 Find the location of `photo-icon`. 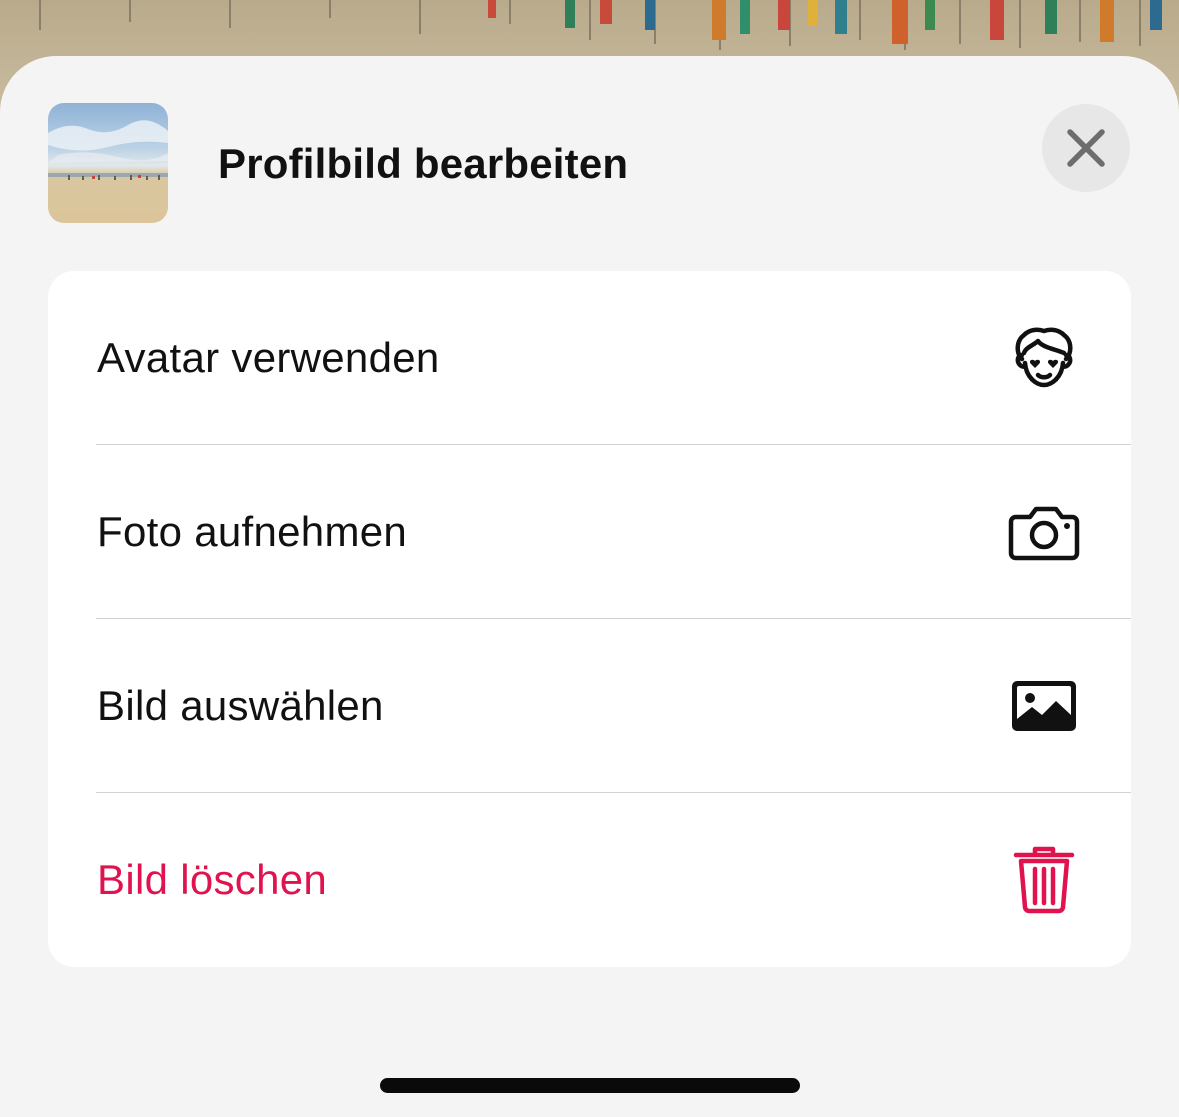

photo-icon is located at coordinates (1044, 706).